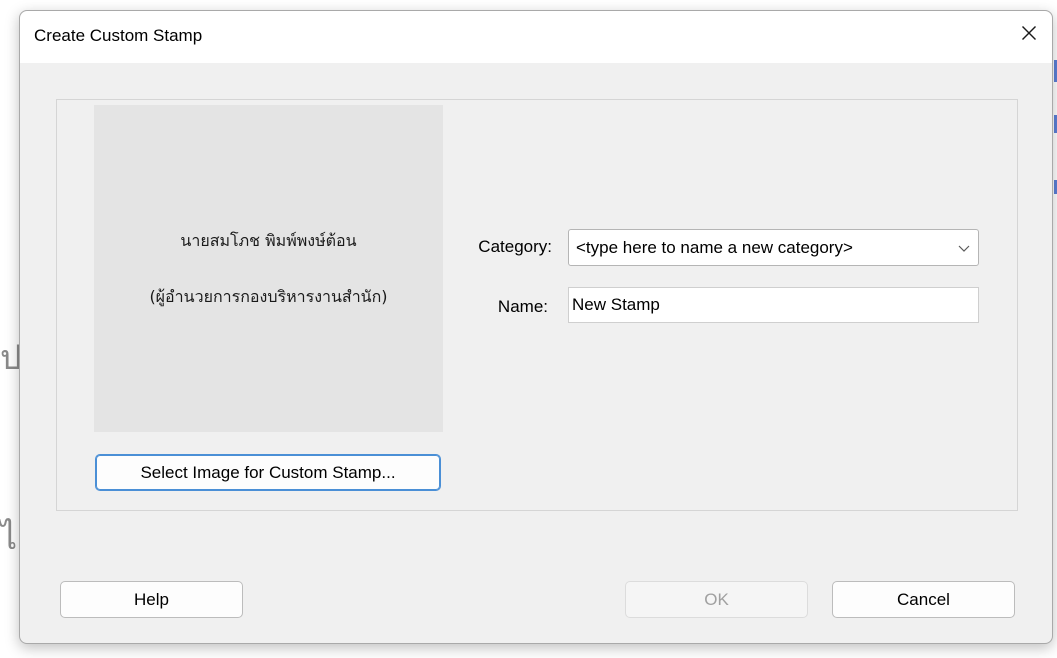 This screenshot has width=1057, height=658. Describe the element at coordinates (9, 538) in the screenshot. I see `background-text-fragment: ไ` at that location.